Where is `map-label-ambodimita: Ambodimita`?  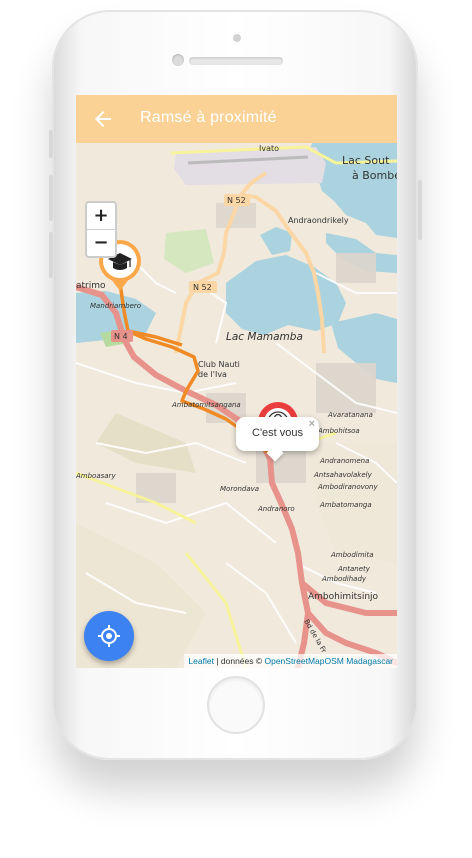 map-label-ambodimita: Ambodimita is located at coordinates (352, 555).